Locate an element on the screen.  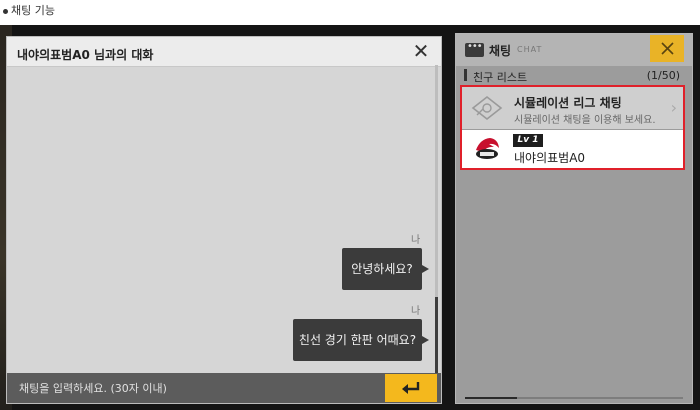
sim-chat-subtitle: 시뮬레이션 채팅을 이용해 보세요. is located at coordinates (585, 120).